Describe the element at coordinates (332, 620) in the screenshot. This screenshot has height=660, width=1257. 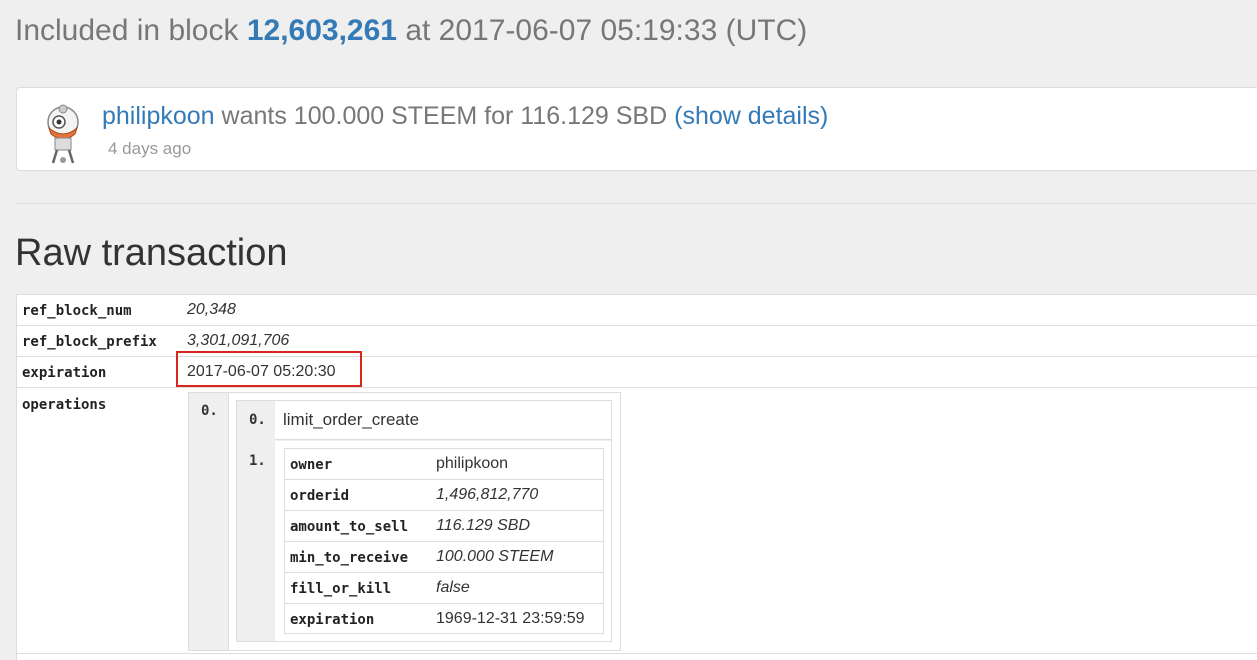
I see `param-key: expiration` at that location.